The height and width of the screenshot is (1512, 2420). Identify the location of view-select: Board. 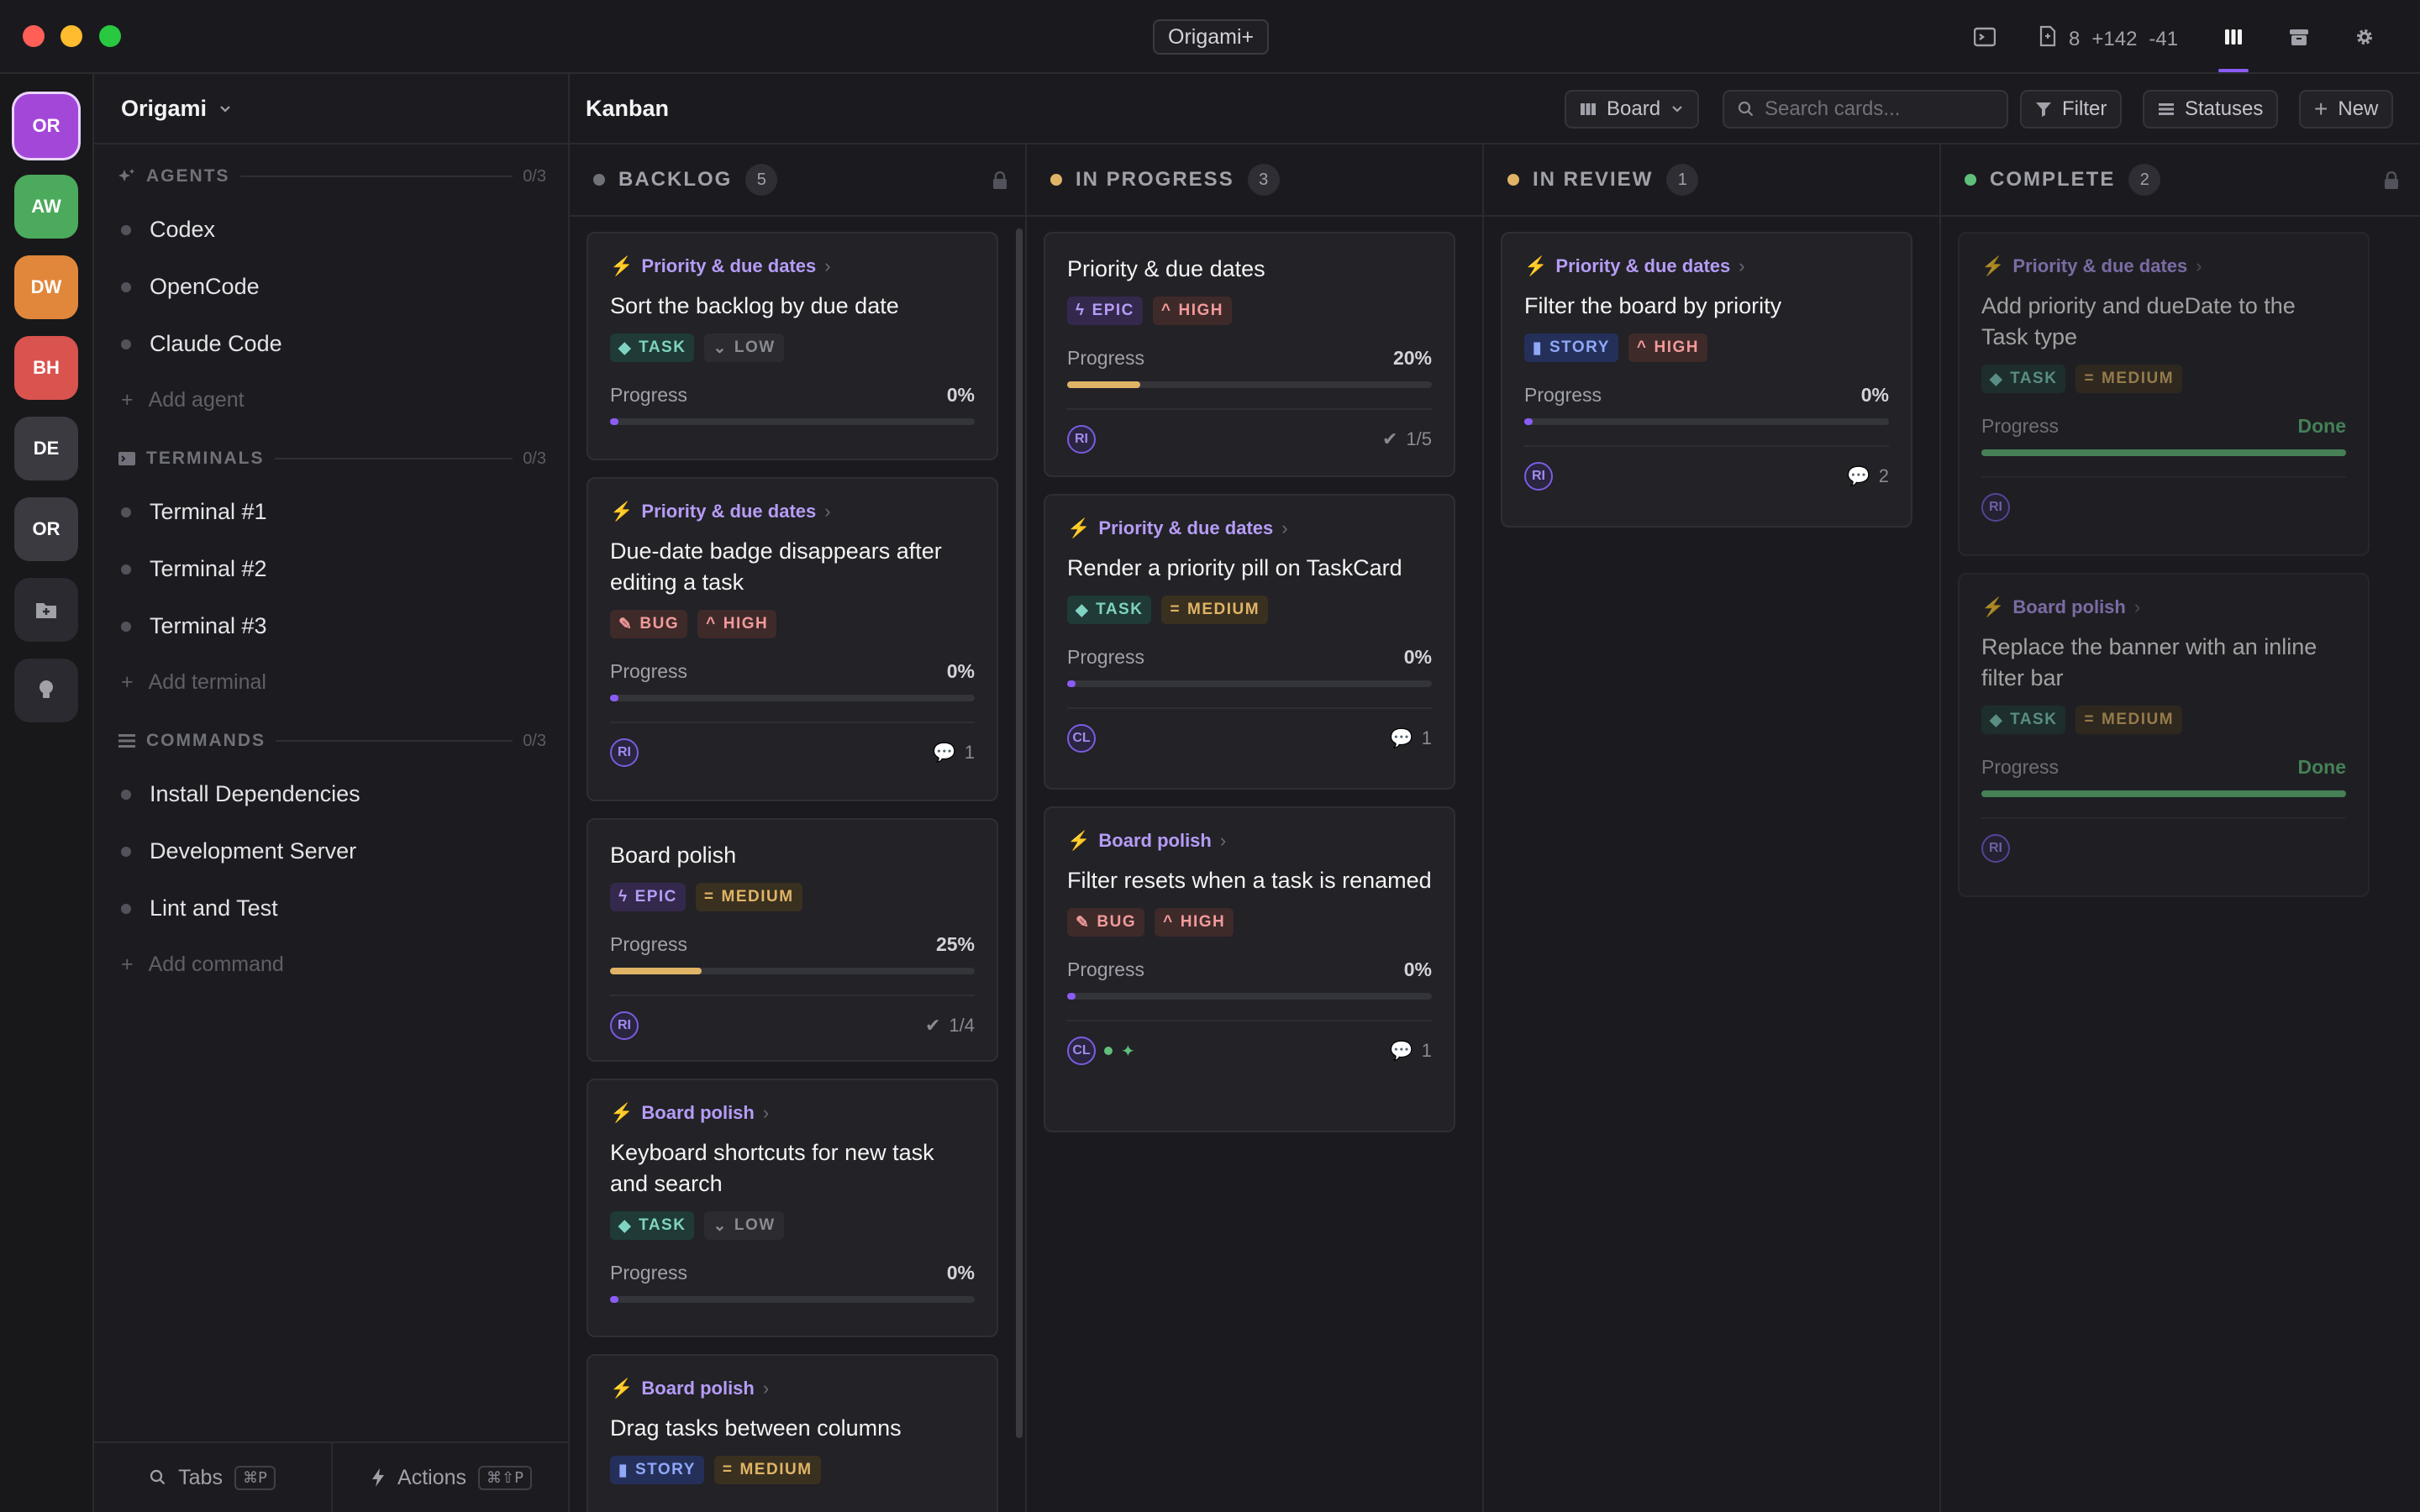
(1632, 109).